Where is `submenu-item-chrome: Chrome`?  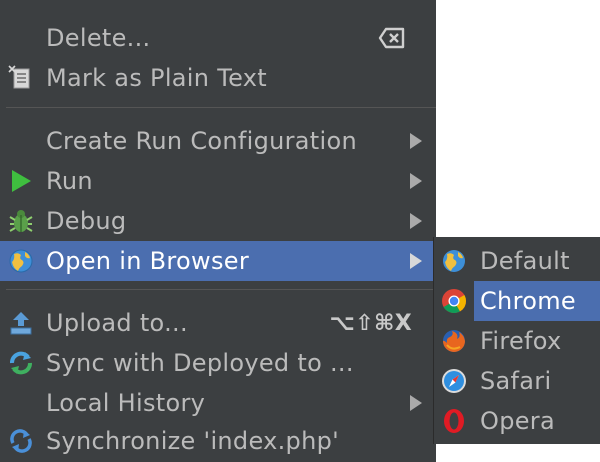 submenu-item-chrome: Chrome is located at coordinates (521, 301).